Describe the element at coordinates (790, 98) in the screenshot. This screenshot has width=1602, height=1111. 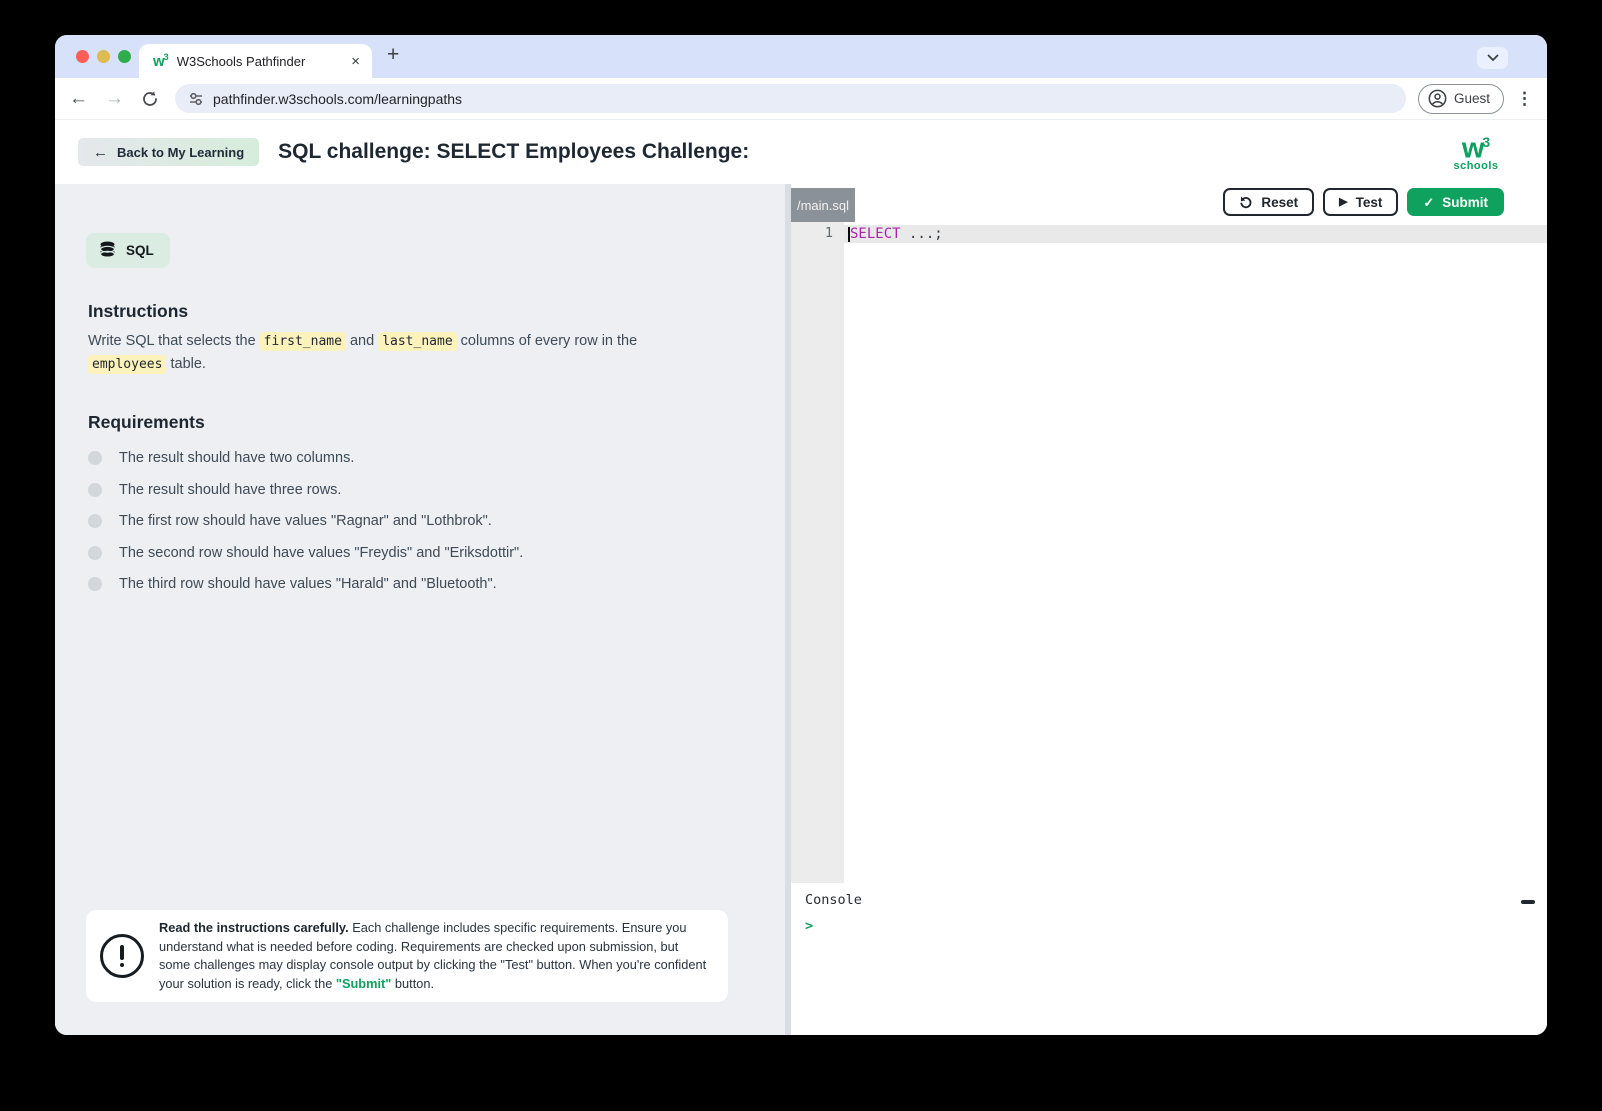
I see `url-bar: pathfinder.w3schools.com/learningpaths` at that location.